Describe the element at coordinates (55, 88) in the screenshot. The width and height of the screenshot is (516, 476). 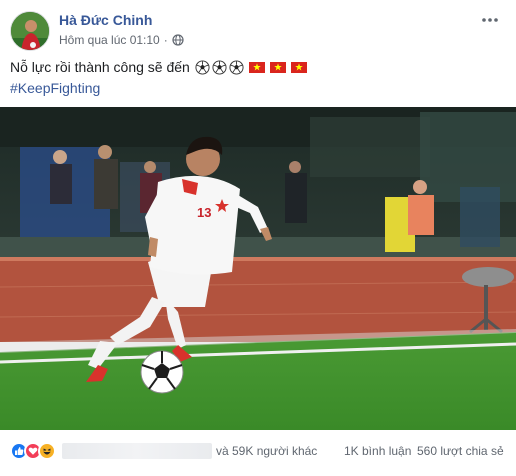
I see `hashtag-link: #KeepFighting` at that location.